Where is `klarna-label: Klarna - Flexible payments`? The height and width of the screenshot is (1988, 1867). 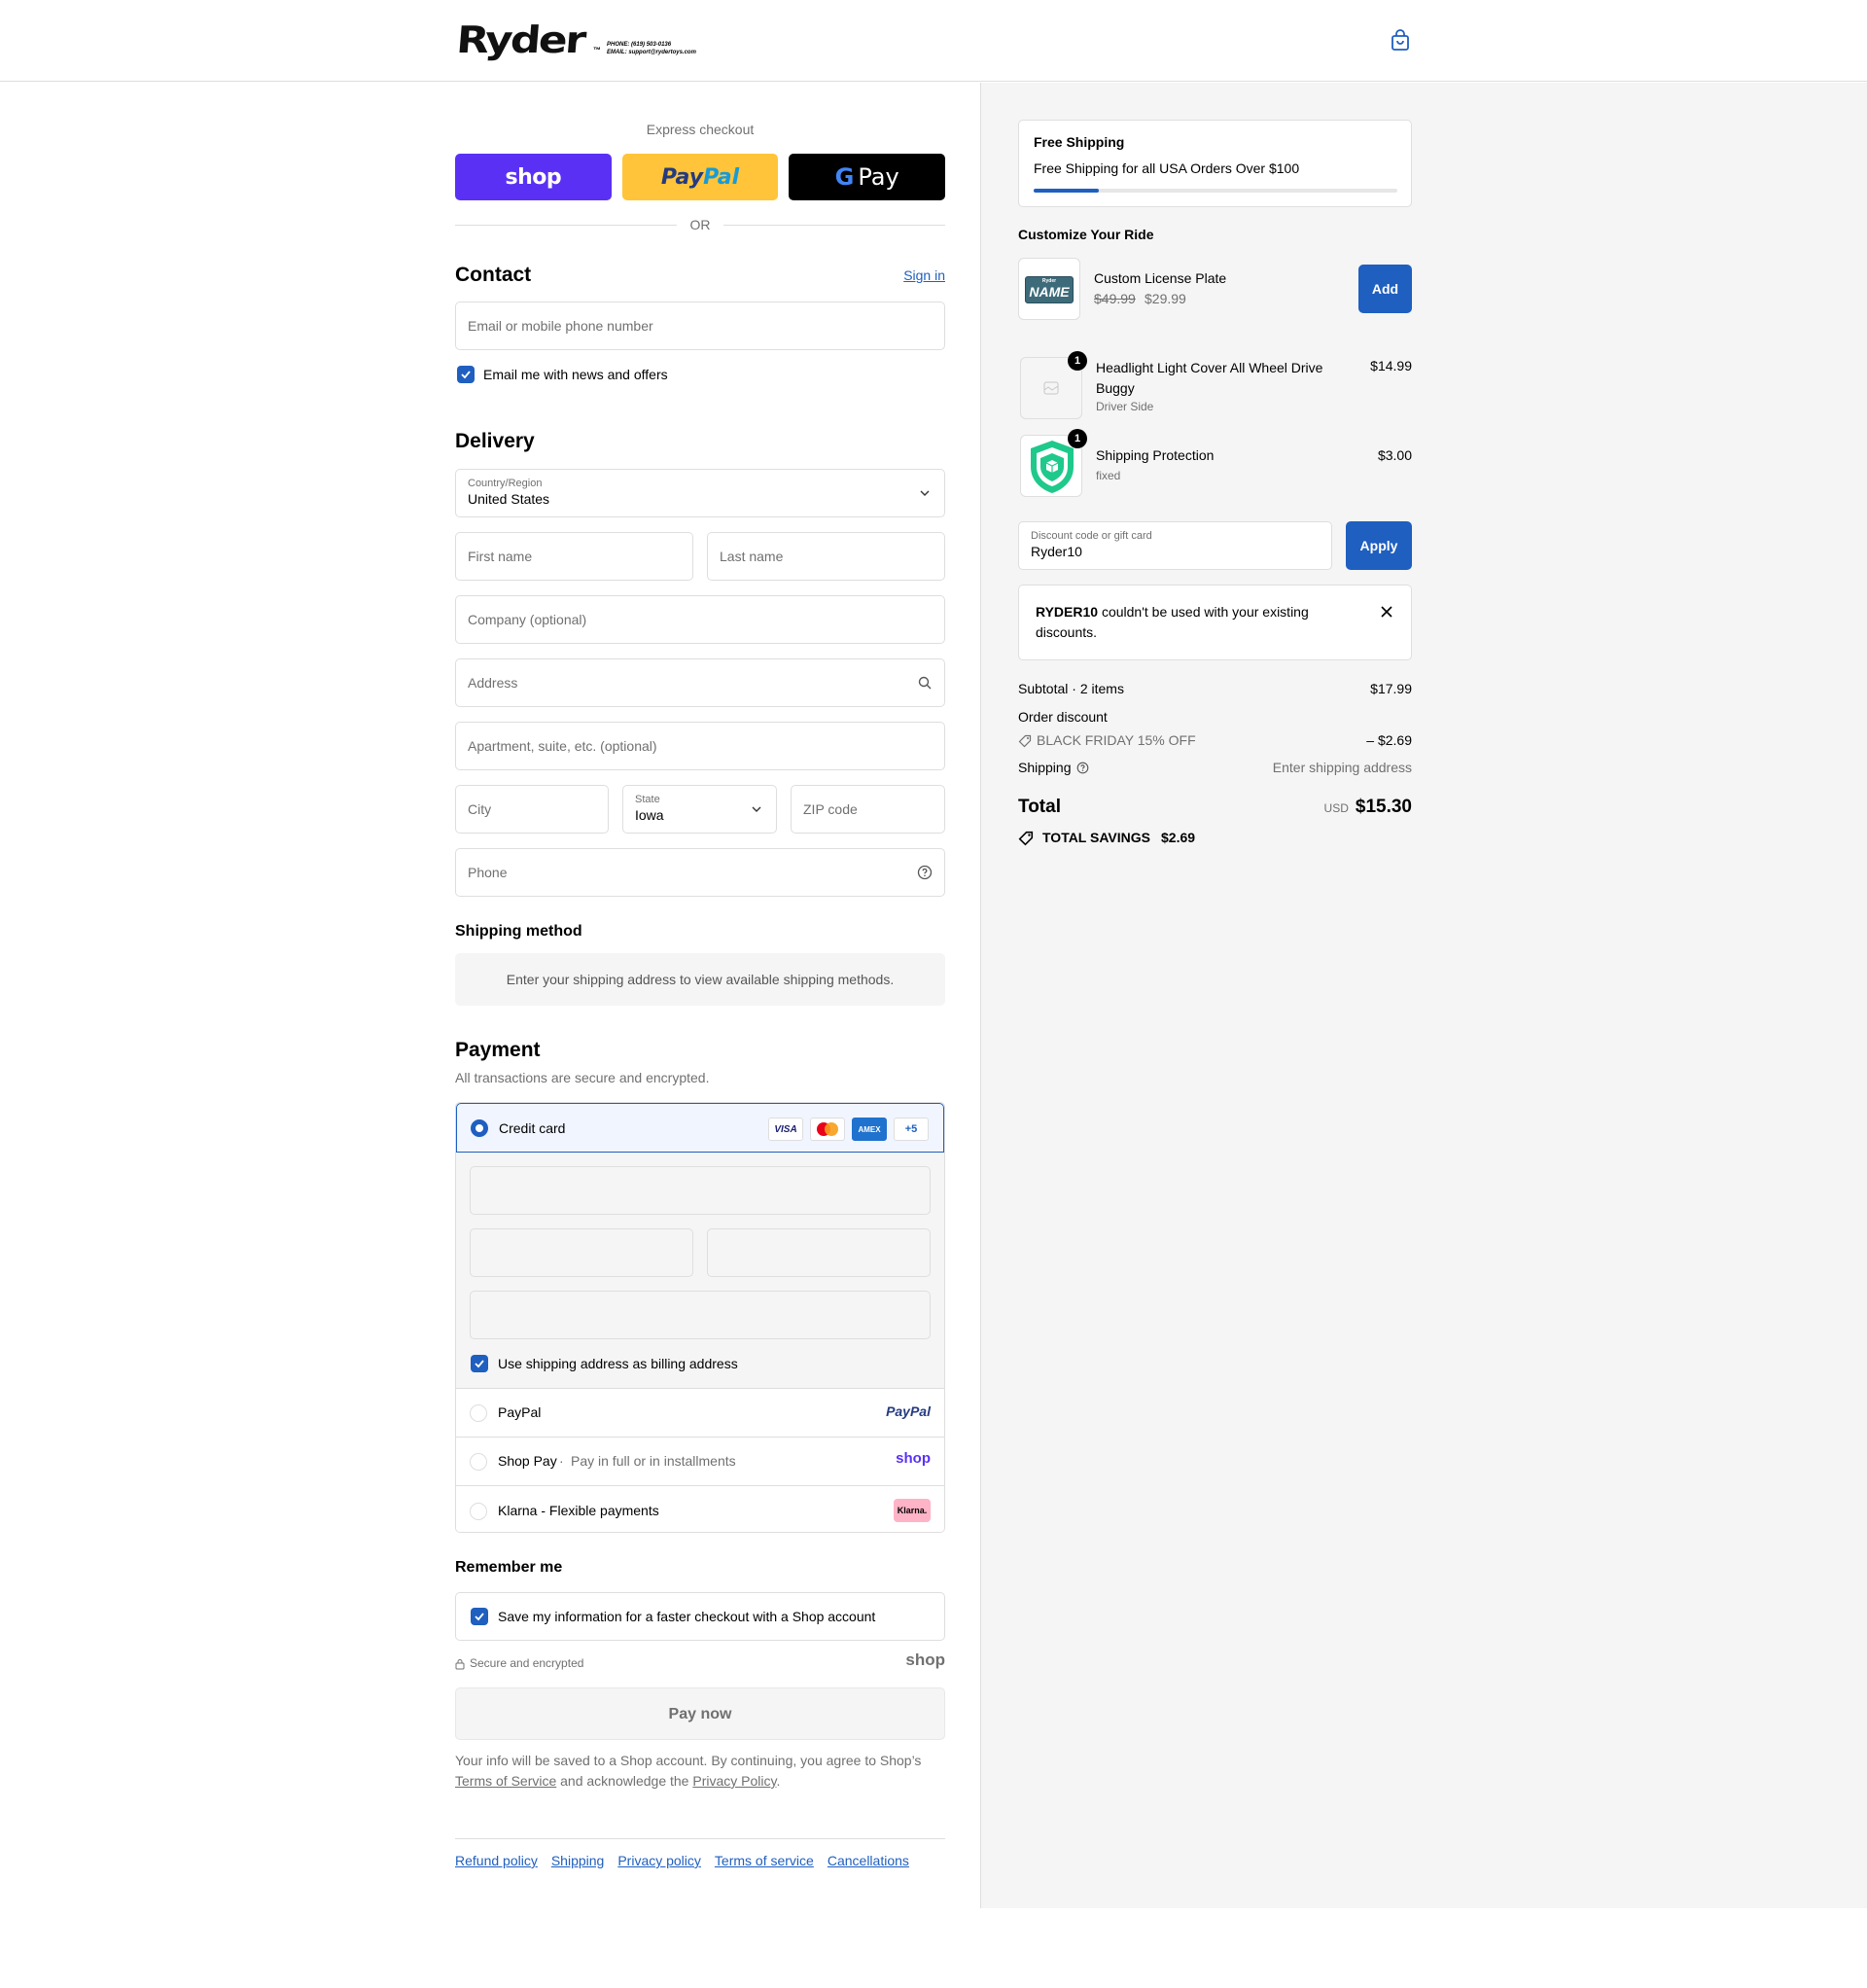 klarna-label: Klarna - Flexible payments is located at coordinates (578, 1510).